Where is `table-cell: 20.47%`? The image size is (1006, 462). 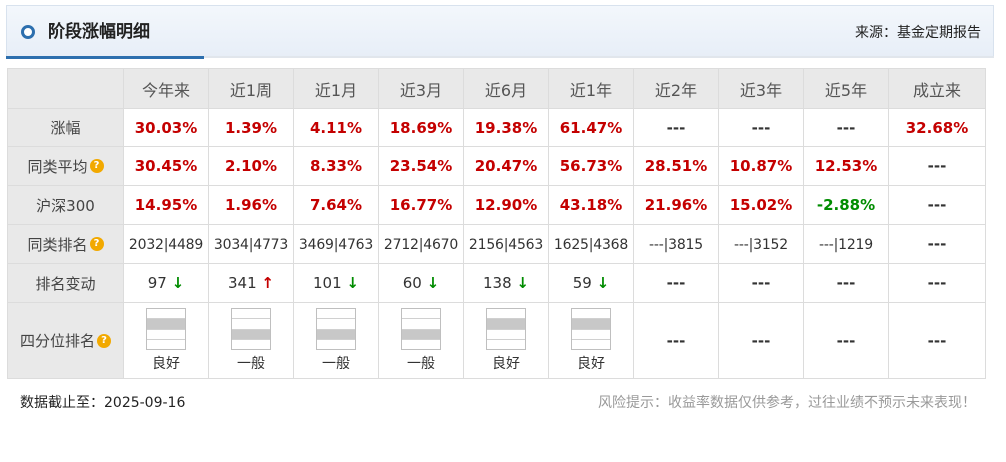 table-cell: 20.47% is located at coordinates (506, 166).